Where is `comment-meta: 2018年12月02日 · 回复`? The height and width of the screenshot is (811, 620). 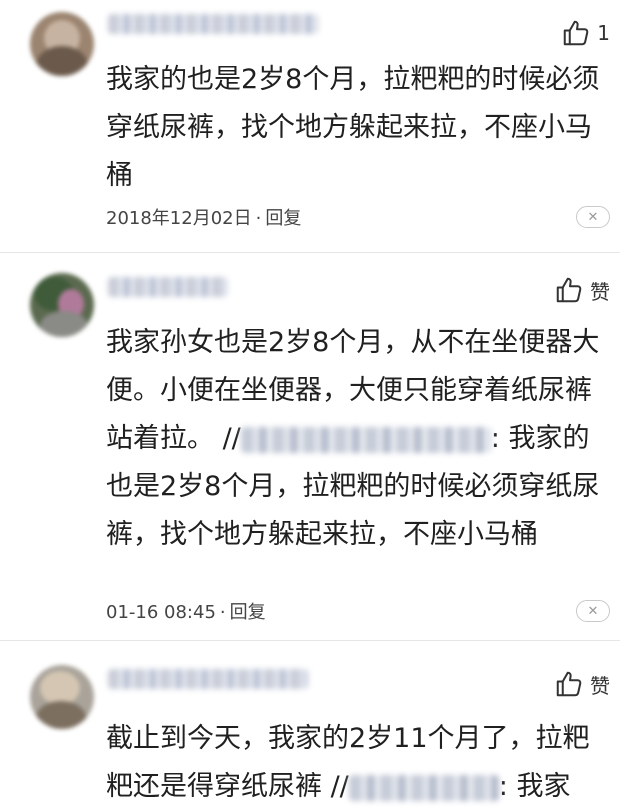 comment-meta: 2018年12月02日 · 回复 is located at coordinates (203, 217).